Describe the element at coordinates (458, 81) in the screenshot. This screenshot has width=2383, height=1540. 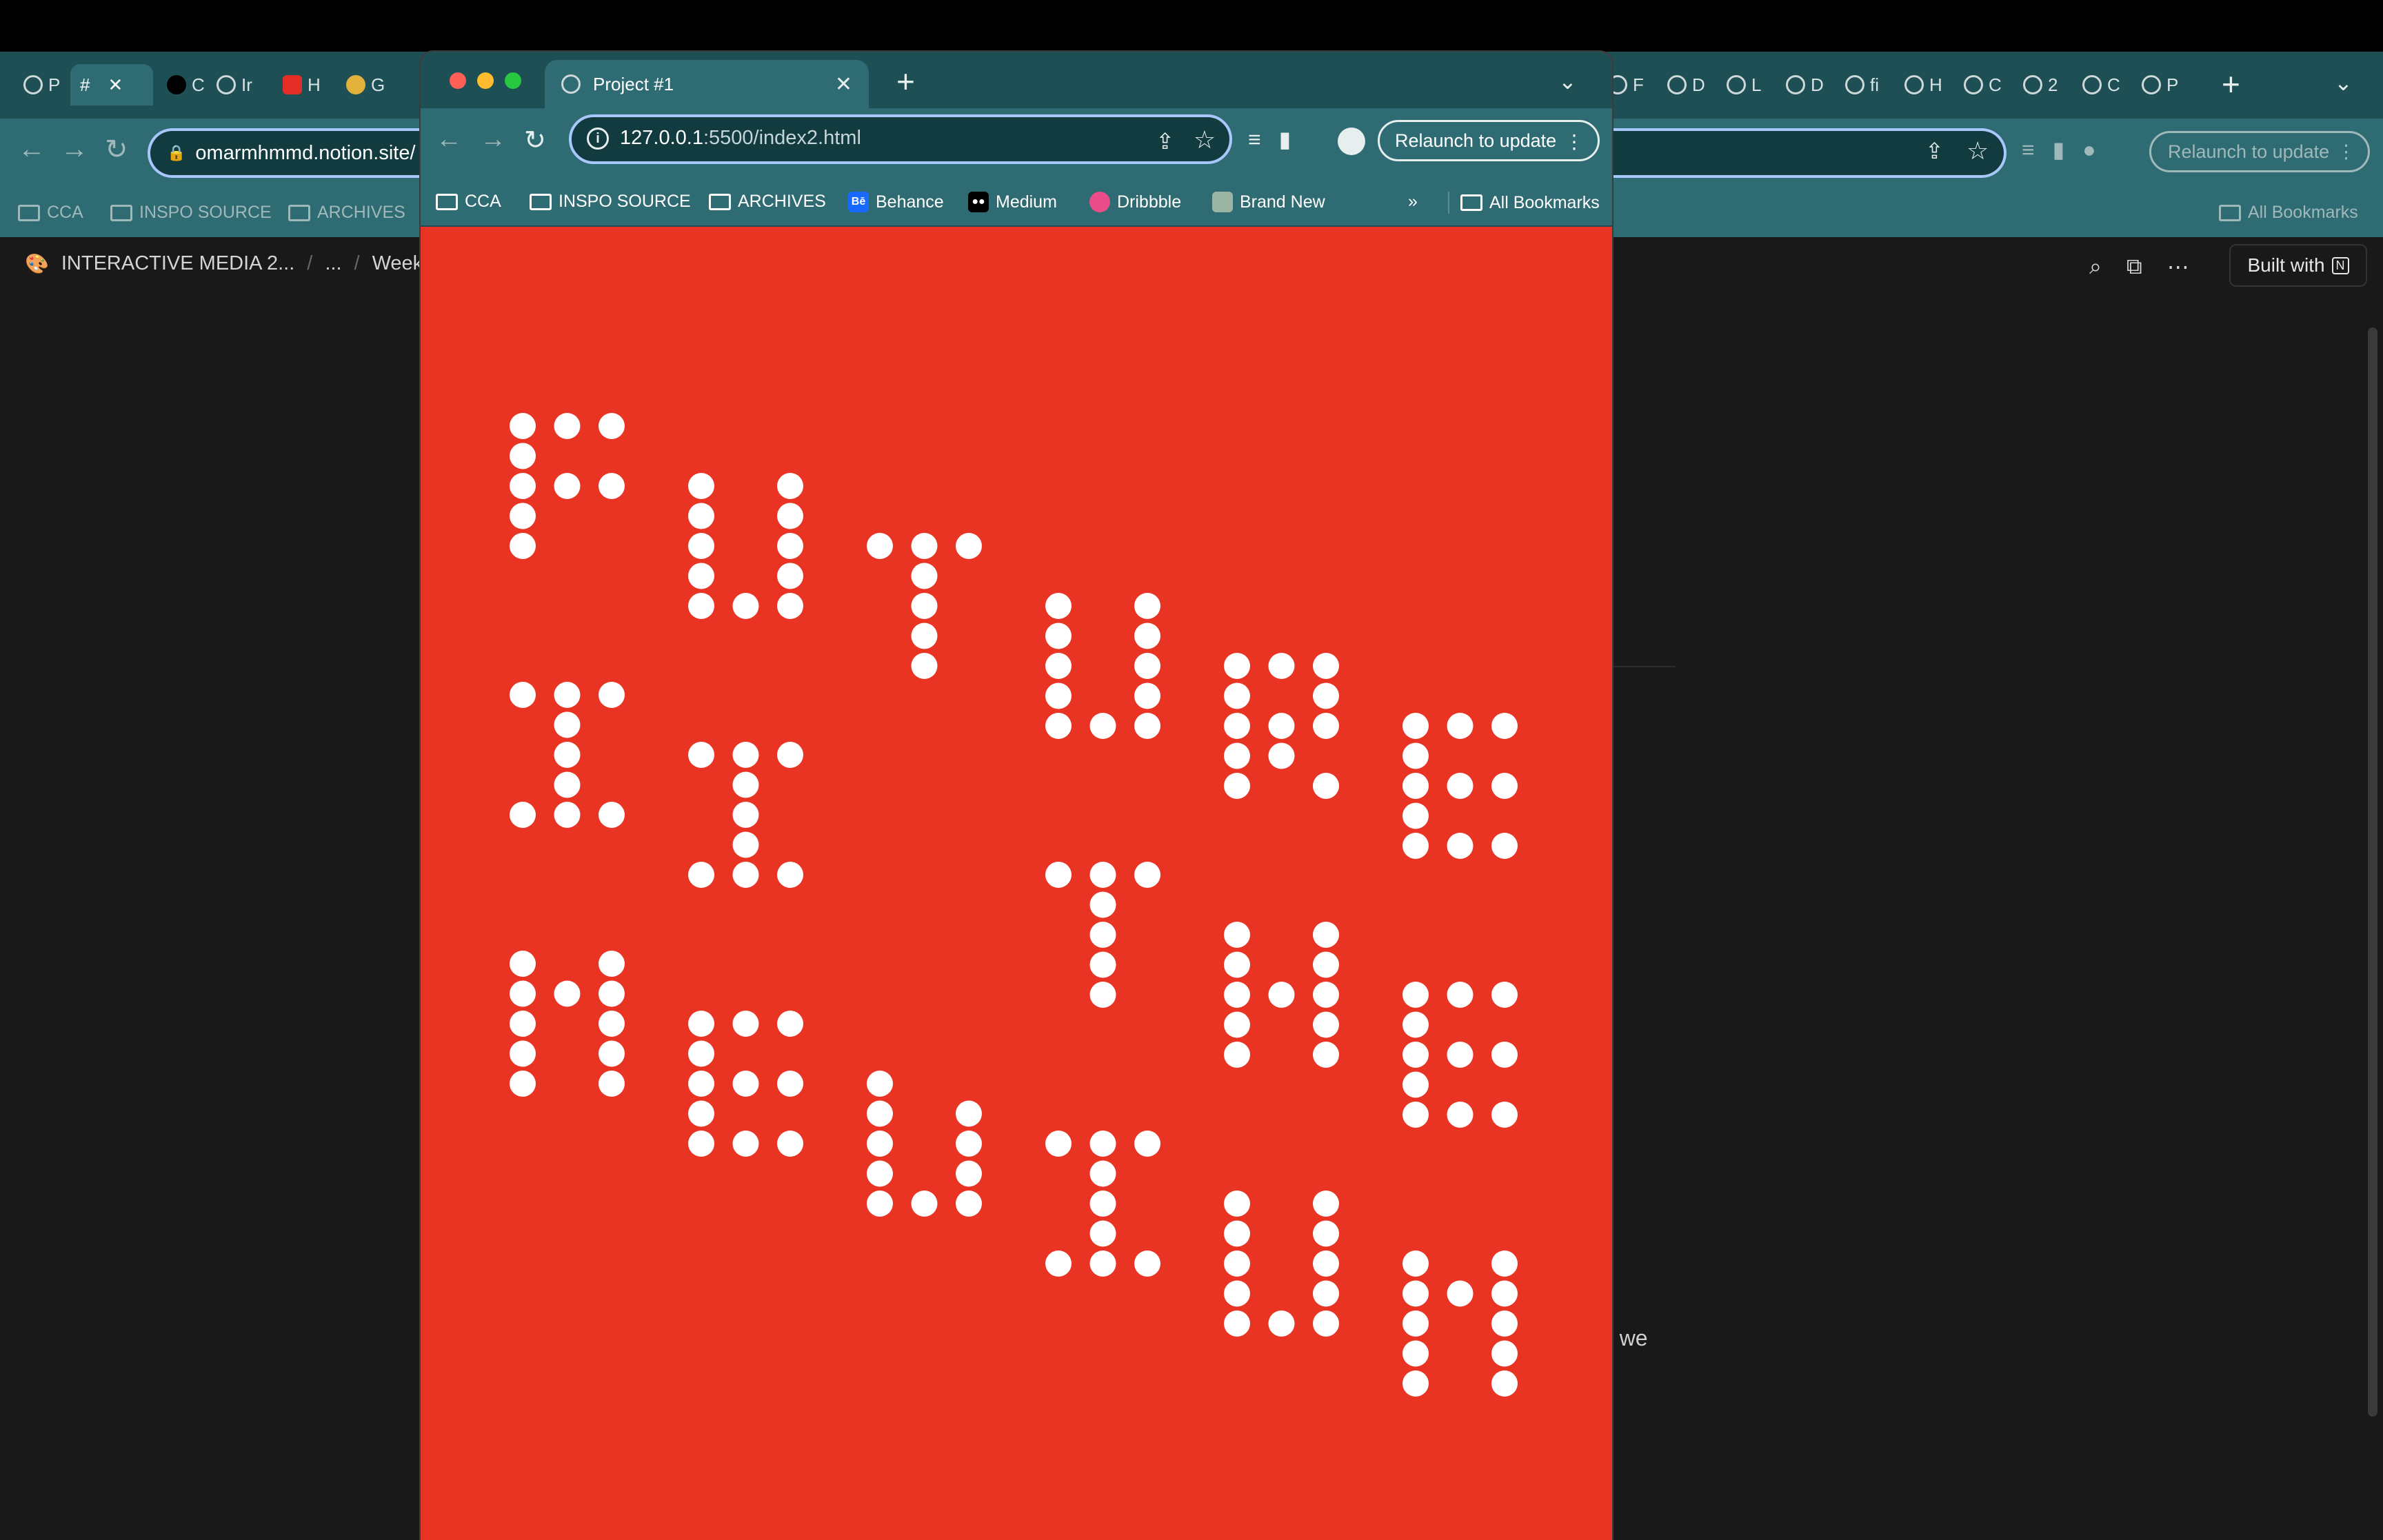
I see `close-window-button` at that location.